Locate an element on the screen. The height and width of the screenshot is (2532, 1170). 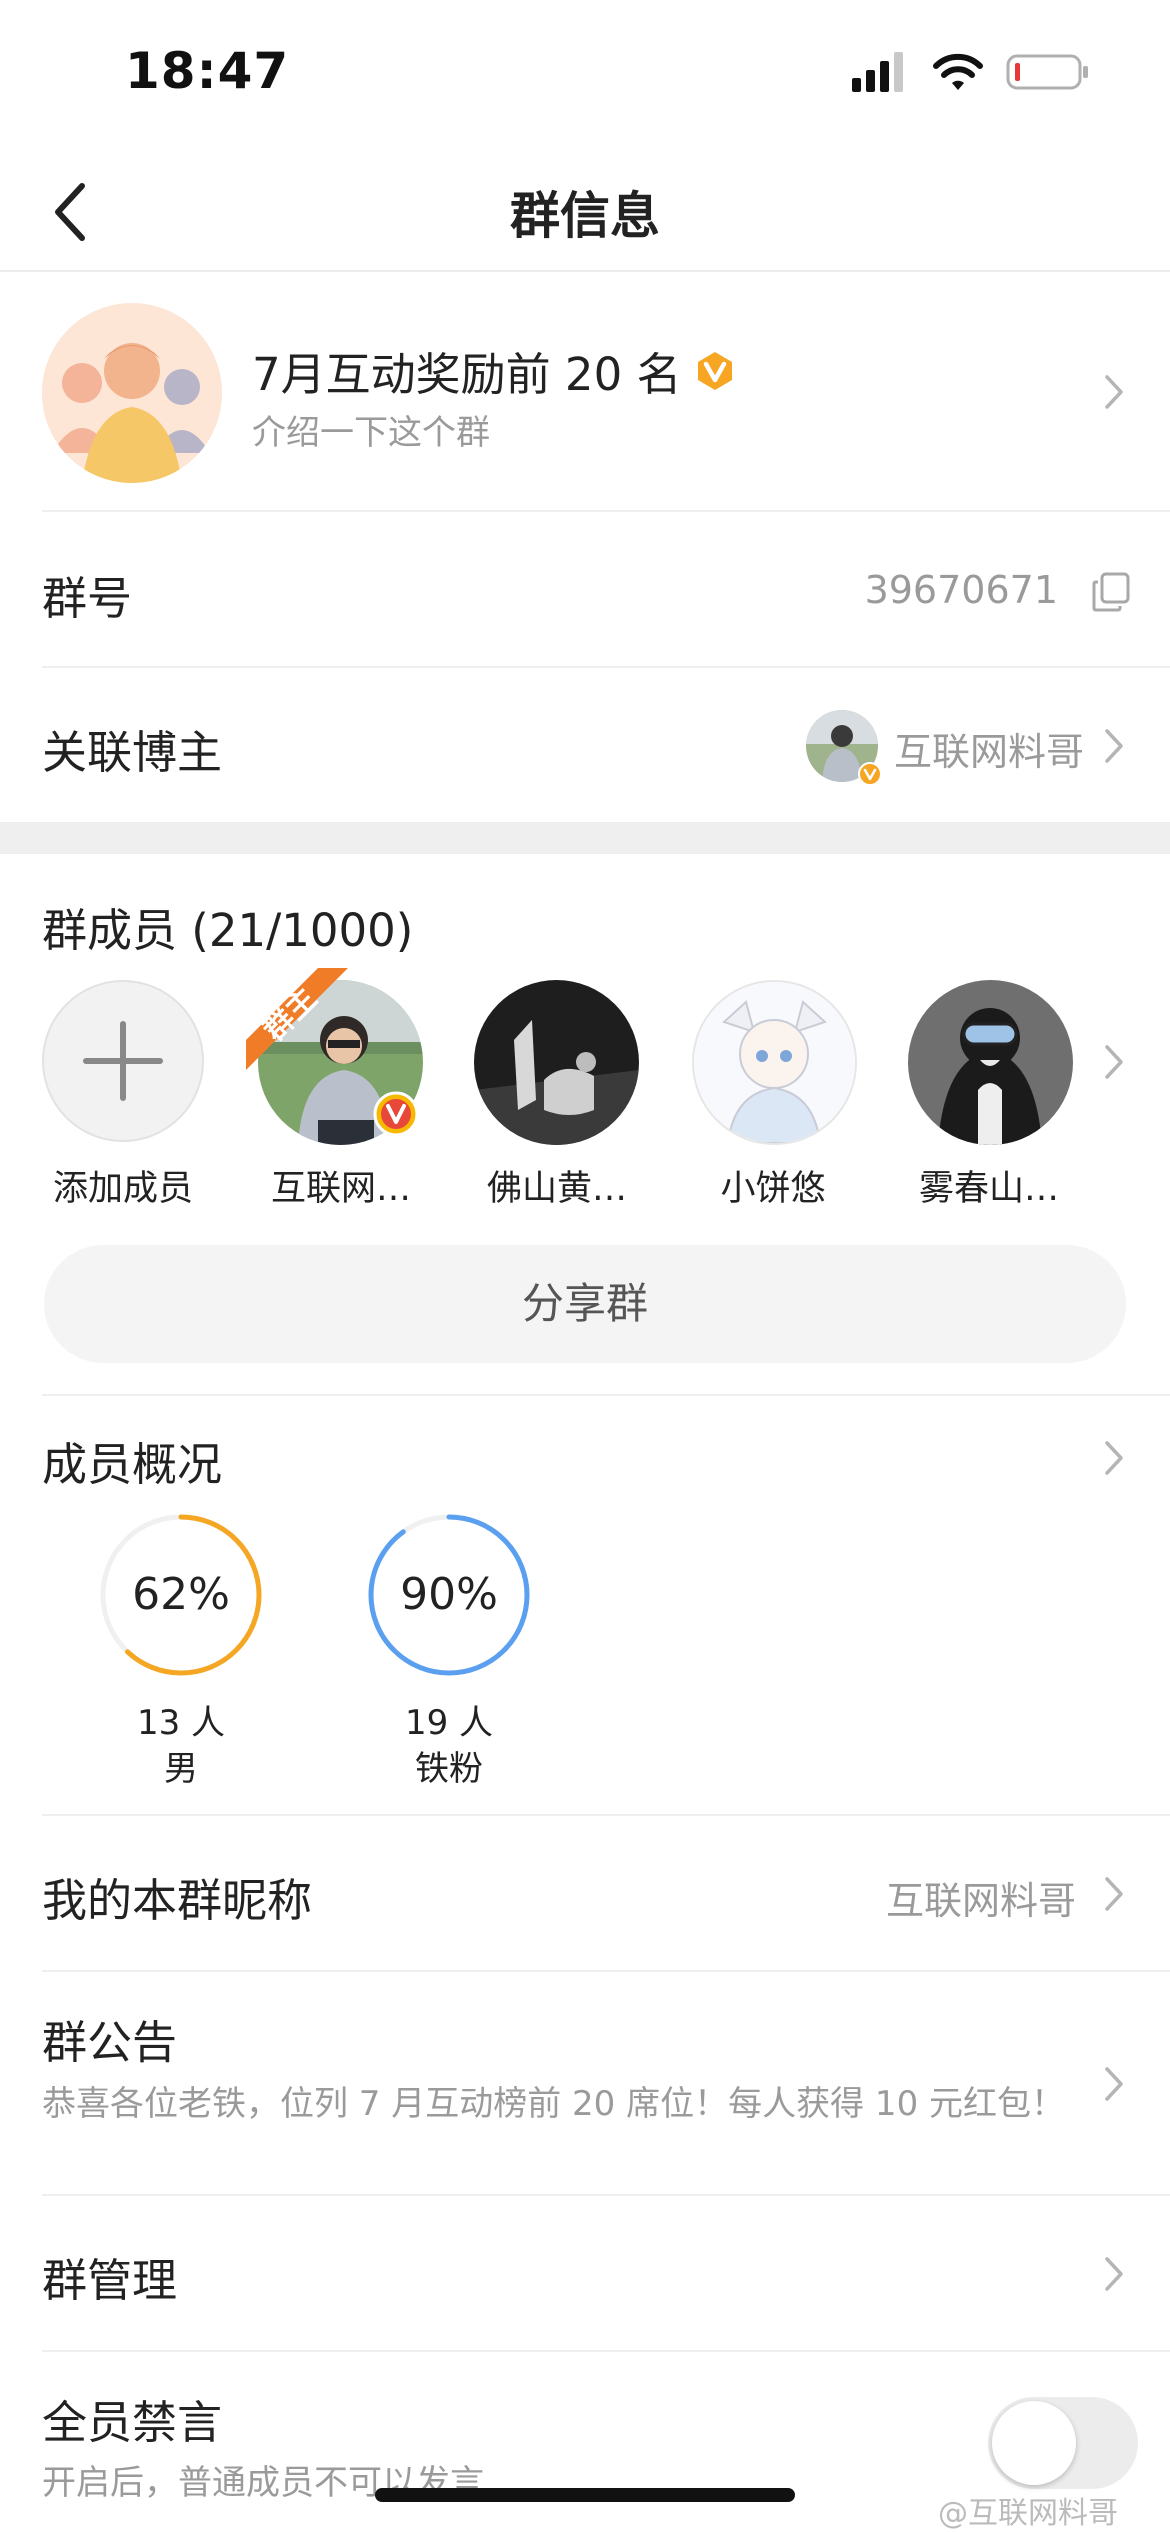
copy-icon is located at coordinates (1112, 592).